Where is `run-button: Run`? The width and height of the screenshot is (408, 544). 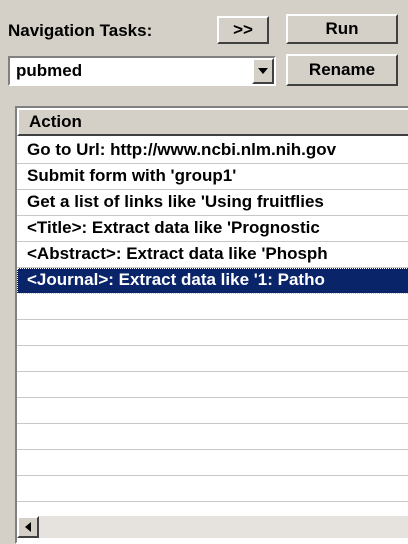
run-button: Run is located at coordinates (342, 29).